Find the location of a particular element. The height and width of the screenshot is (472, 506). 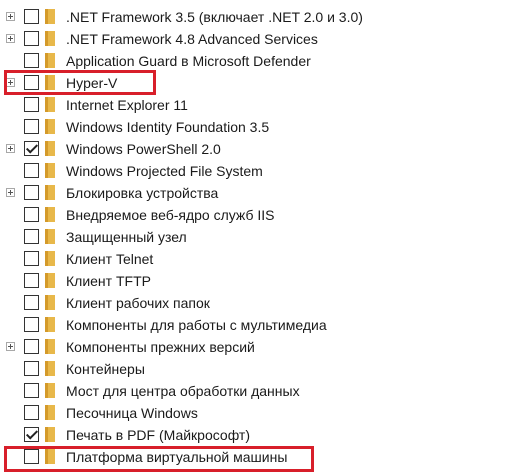

feature-row: Мост для центра обработки данных is located at coordinates (253, 392).